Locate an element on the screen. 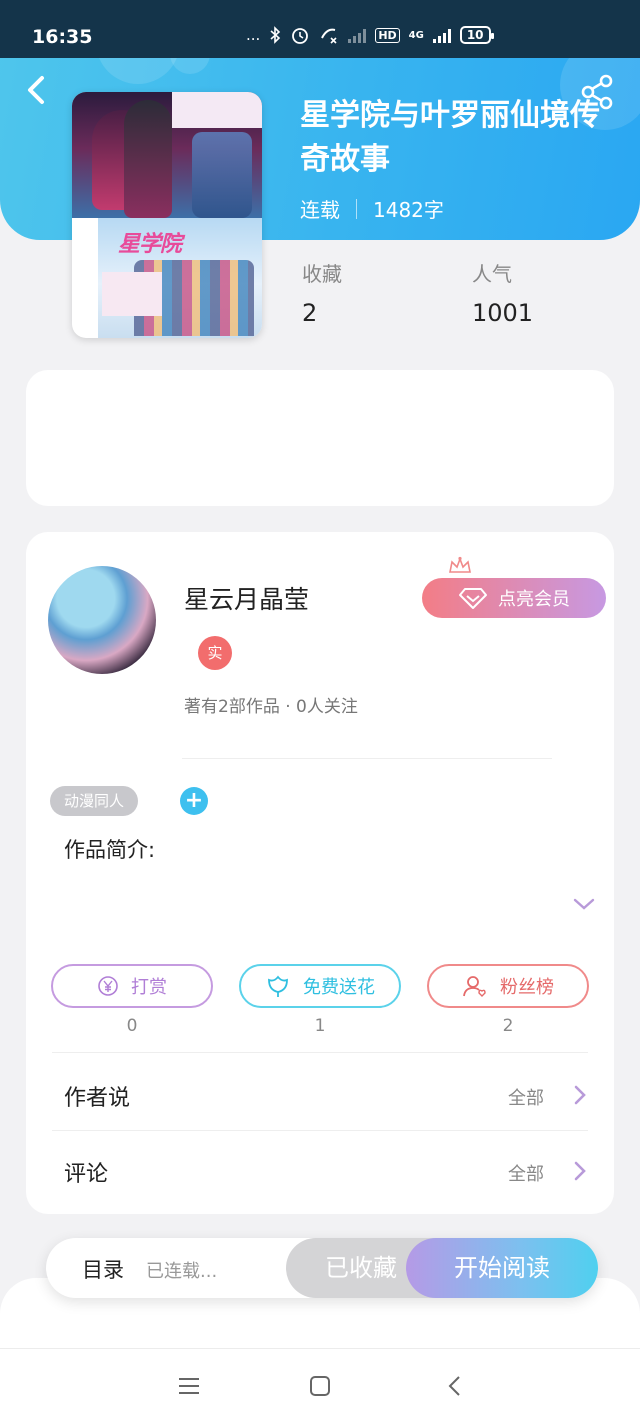 This screenshot has height=1422, width=640. diamond-icon is located at coordinates (473, 598).